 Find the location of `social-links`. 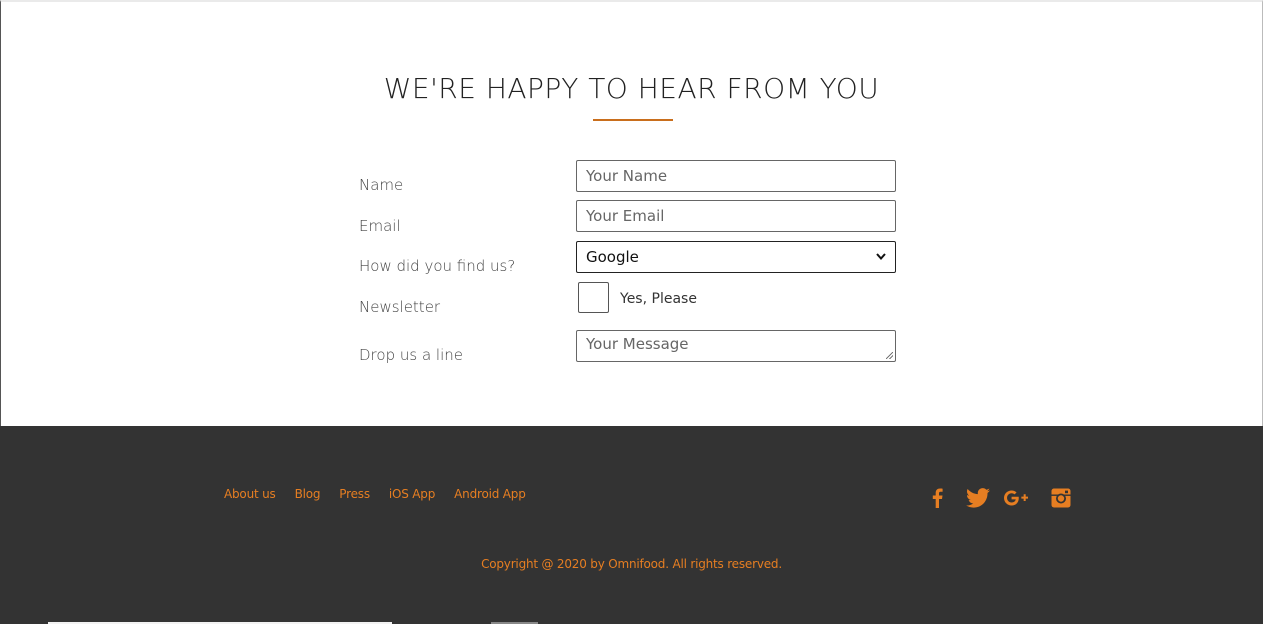

social-links is located at coordinates (999, 498).